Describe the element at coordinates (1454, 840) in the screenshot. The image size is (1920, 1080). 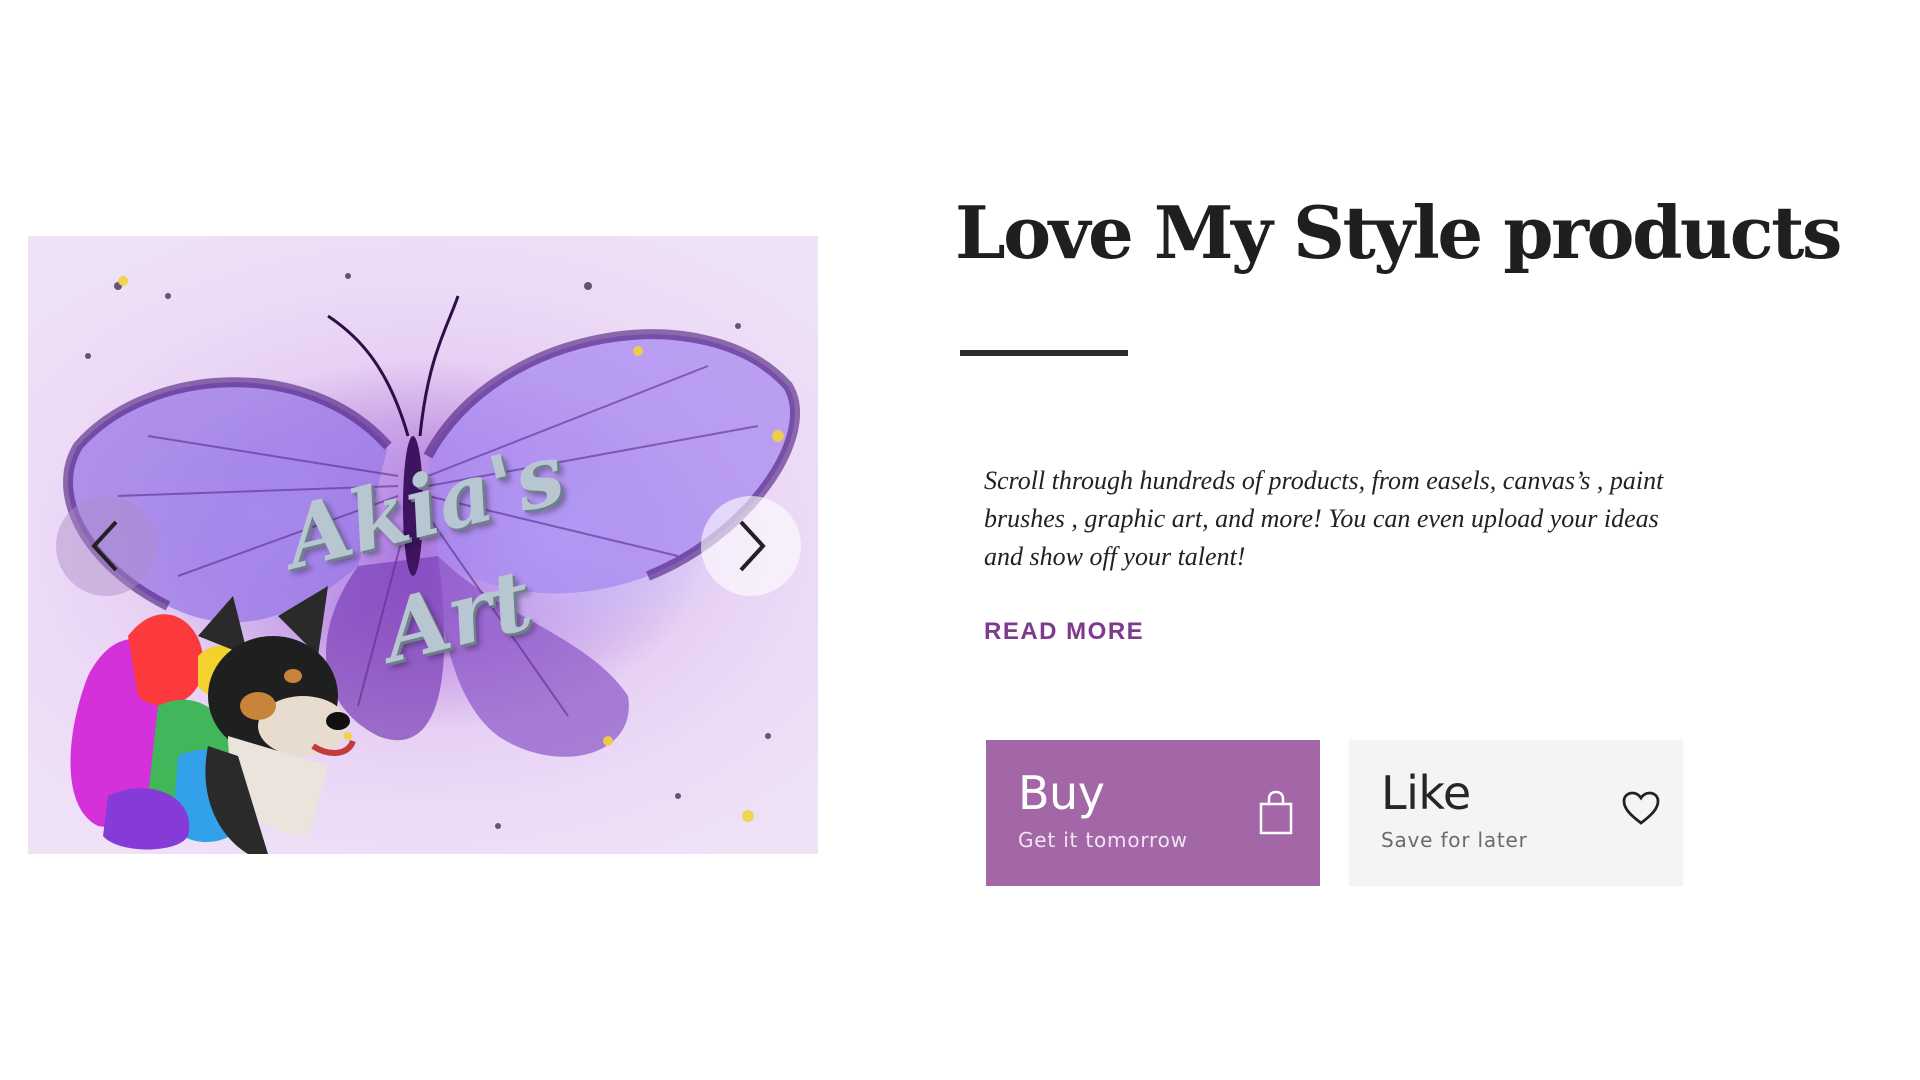
I see `like-subtitle: Save for later` at that location.